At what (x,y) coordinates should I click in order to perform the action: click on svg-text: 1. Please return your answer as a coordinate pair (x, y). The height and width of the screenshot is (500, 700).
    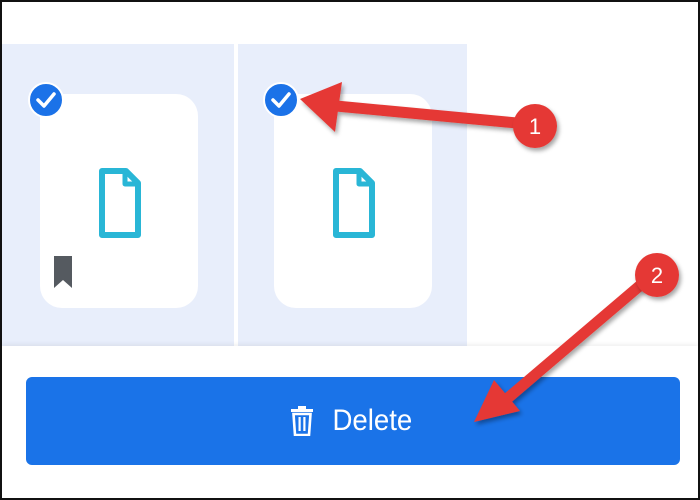
    Looking at the image, I should click on (535, 126).